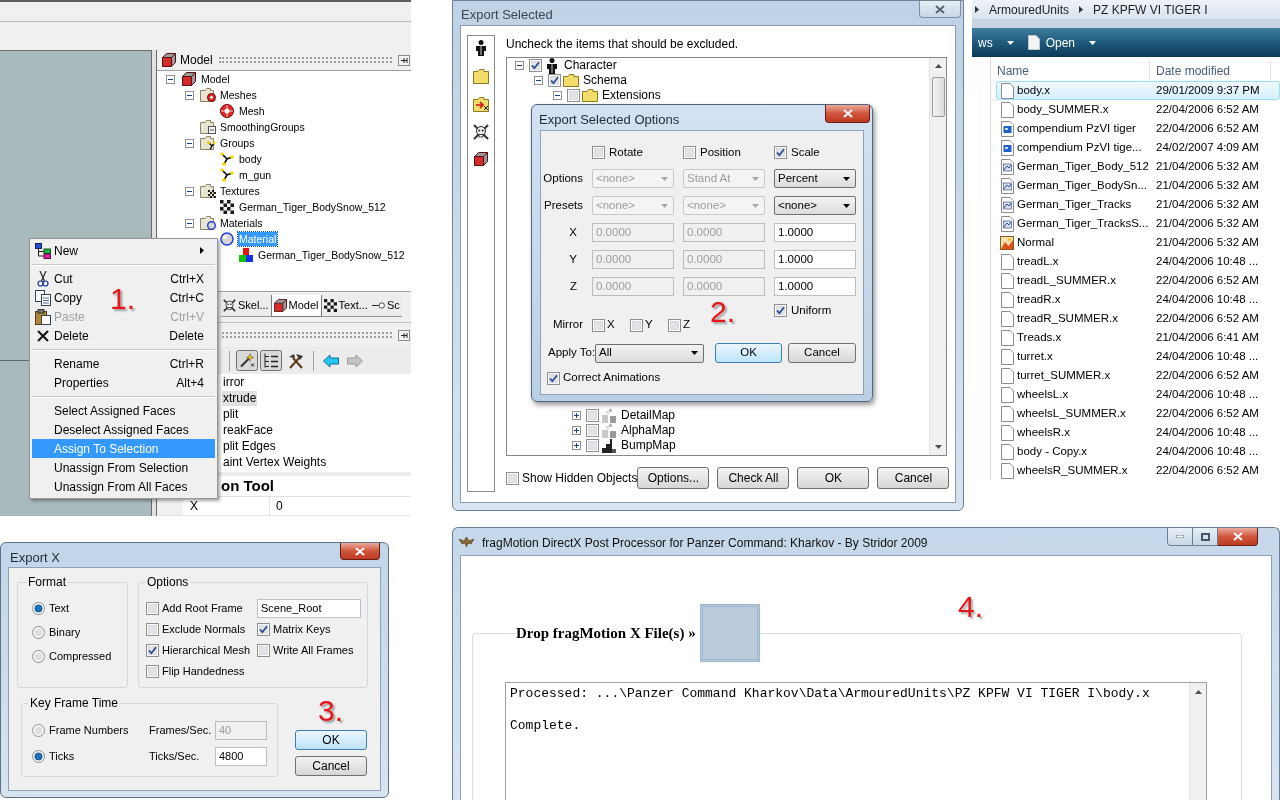  What do you see at coordinates (250, 159) in the screenshot?
I see `tree-item: body` at bounding box center [250, 159].